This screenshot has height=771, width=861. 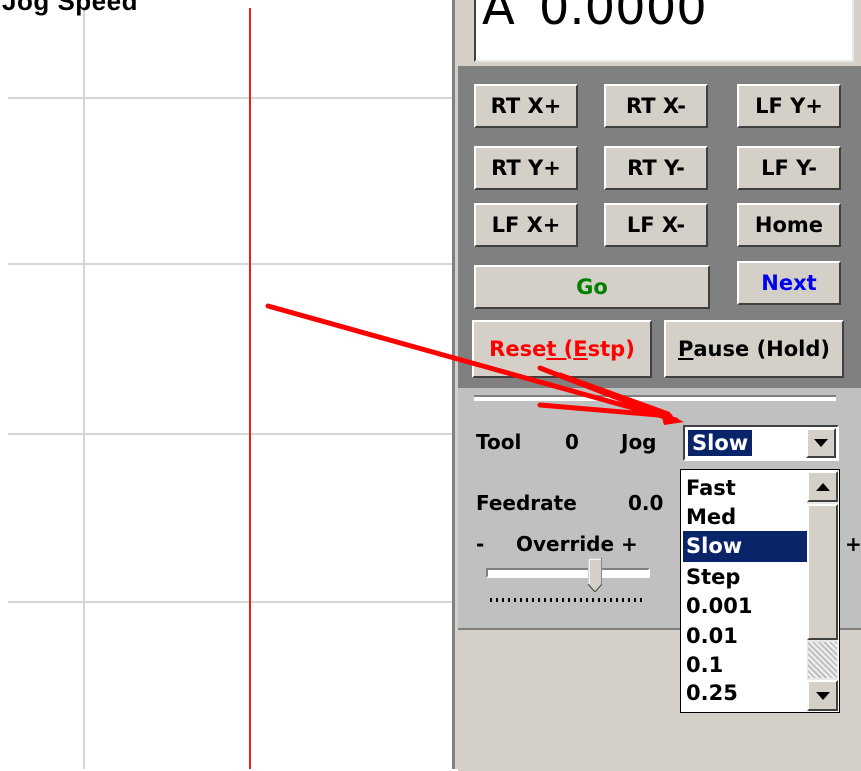 What do you see at coordinates (761, 349) in the screenshot?
I see `pause-label-b: ause (Hold)` at bounding box center [761, 349].